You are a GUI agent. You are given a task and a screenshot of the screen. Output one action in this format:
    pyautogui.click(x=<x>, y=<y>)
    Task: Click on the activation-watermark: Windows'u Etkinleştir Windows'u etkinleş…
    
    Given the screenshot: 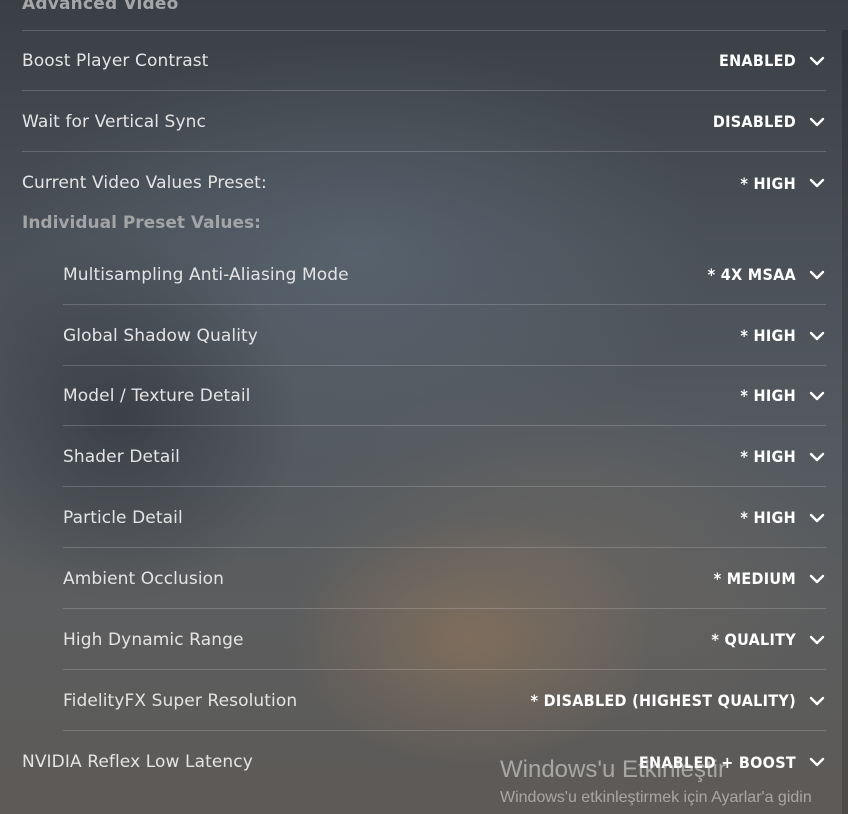 What is the action you would take?
    pyautogui.click(x=656, y=781)
    